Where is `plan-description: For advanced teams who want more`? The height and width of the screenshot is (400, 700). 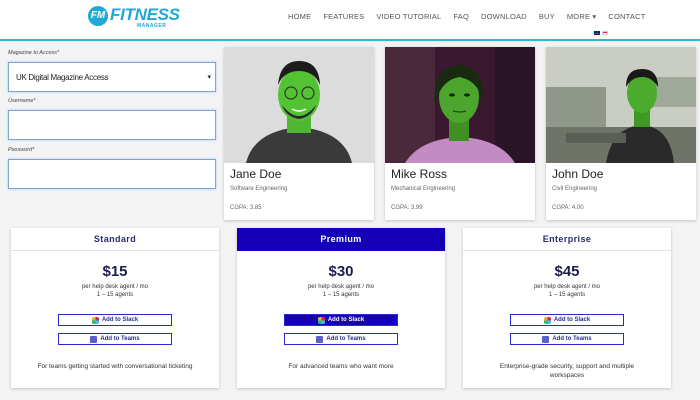
plan-description: For advanced teams who want more is located at coordinates (341, 366).